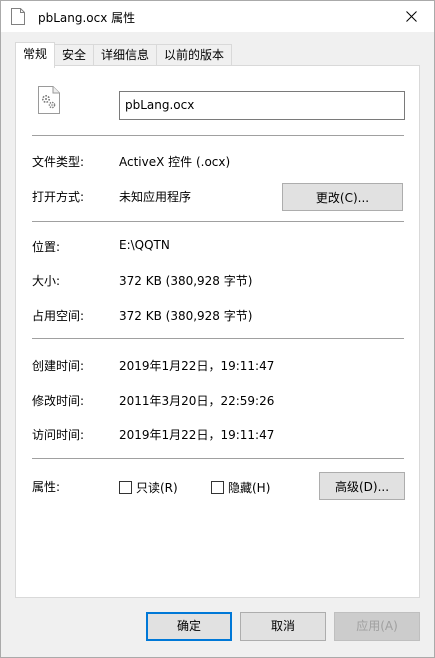  Describe the element at coordinates (186, 316) in the screenshot. I see `size-on-disk-value: 372 KB (380,928 字节)` at that location.